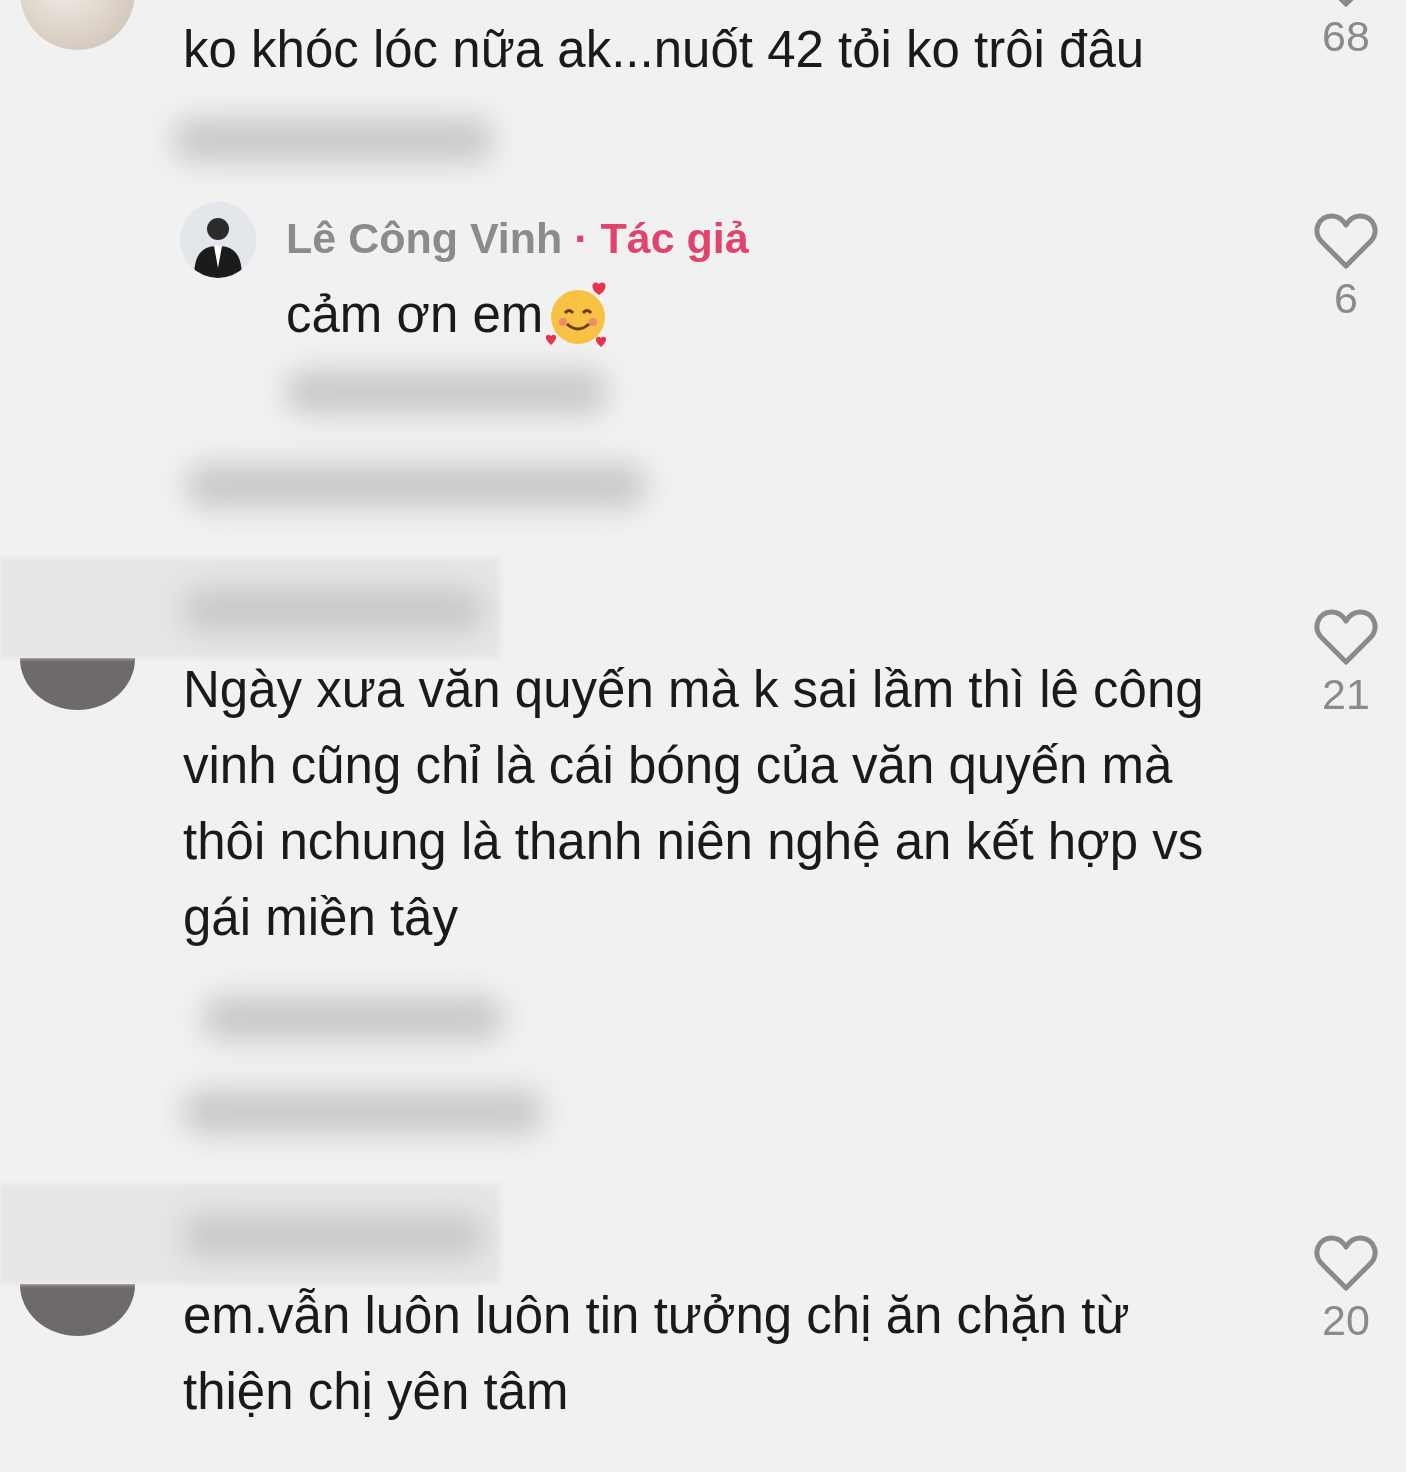  Describe the element at coordinates (657, 1354) in the screenshot. I see `comment-text: em.vẫn luôn luôn tin tưởng chị ăn chặn từ thiện chị yên tâm` at that location.